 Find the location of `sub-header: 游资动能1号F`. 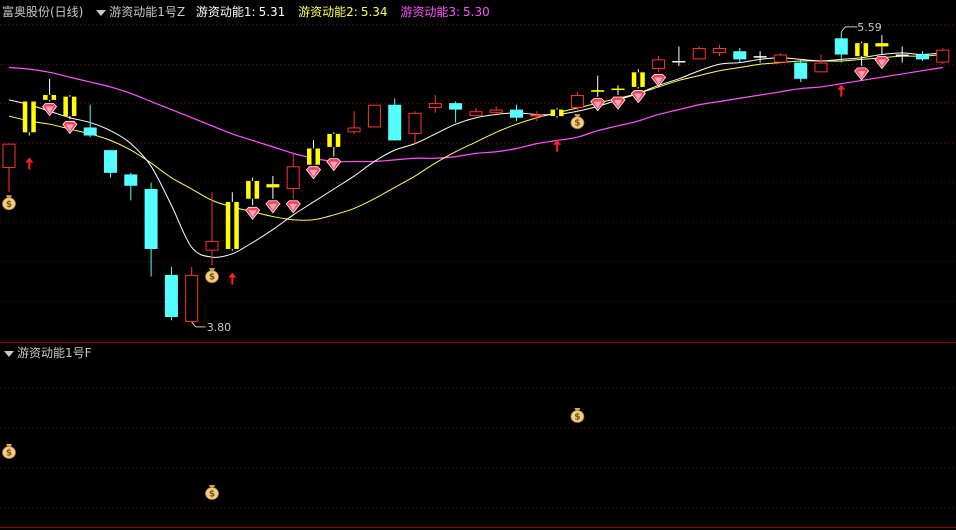

sub-header: 游资动能1号F is located at coordinates (47, 353).